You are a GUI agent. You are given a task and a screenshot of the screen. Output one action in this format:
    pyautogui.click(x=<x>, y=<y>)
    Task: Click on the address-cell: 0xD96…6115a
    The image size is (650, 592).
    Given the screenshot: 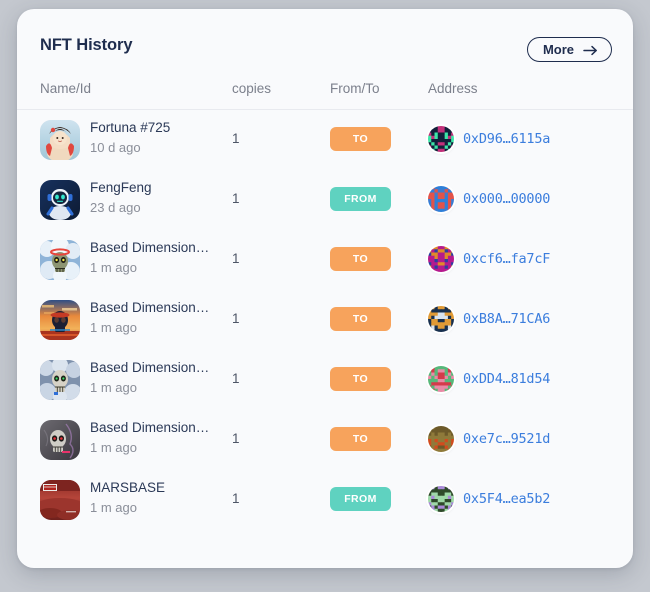 What is the action you would take?
    pyautogui.click(x=489, y=139)
    